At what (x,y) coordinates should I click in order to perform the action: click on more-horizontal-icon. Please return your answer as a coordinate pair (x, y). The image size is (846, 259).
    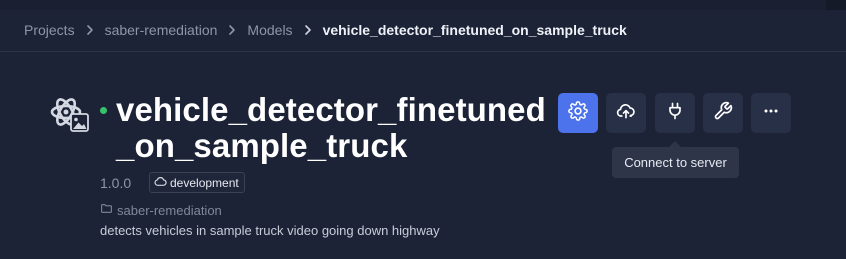
    Looking at the image, I should click on (771, 113).